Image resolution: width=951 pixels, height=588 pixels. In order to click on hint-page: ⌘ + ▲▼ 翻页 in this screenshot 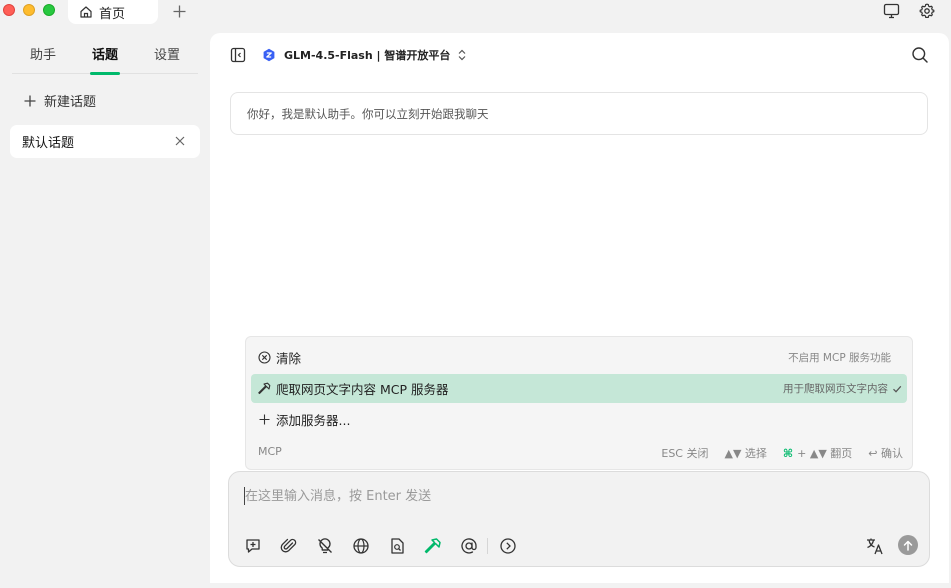, I will do `click(817, 453)`.